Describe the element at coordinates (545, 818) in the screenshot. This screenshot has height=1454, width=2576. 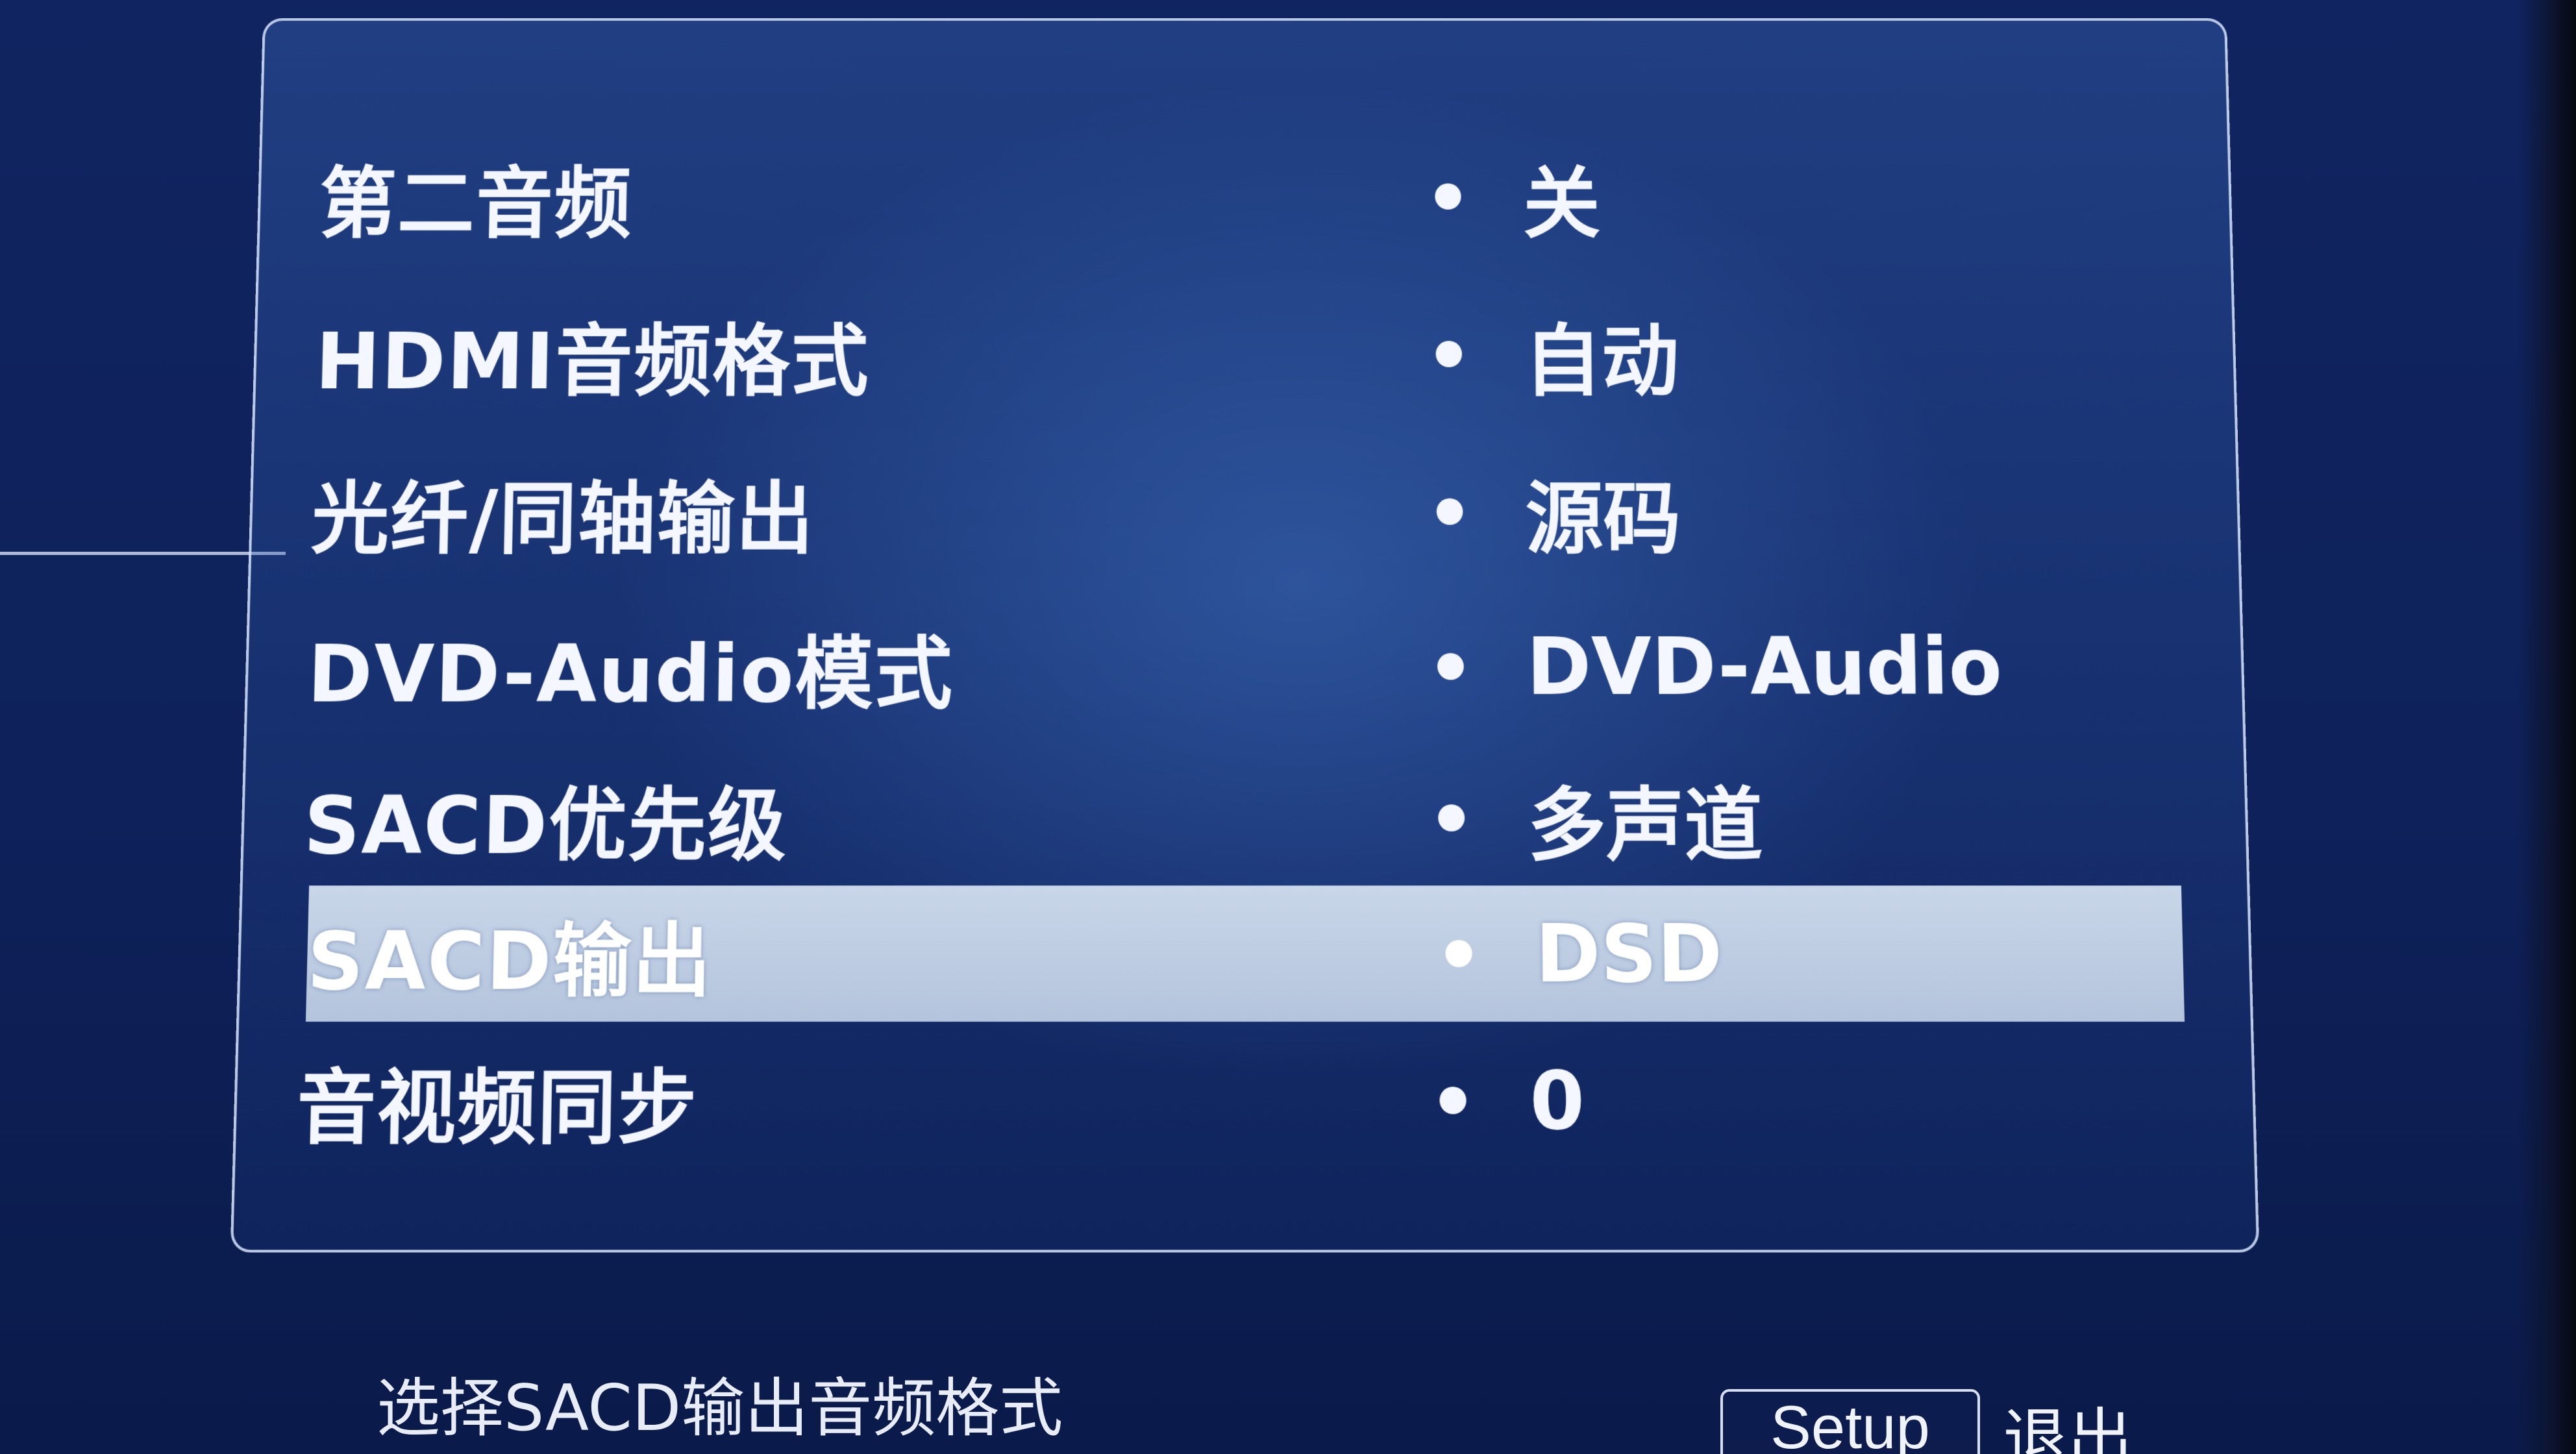
I see `menu-row-label: SACD优先级` at that location.